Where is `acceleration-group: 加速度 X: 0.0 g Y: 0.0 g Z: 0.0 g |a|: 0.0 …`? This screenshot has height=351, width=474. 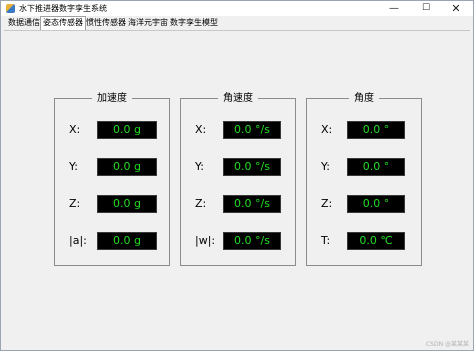
acceleration-group: 加速度 X: 0.0 g Y: 0.0 g Z: 0.0 g |a|: 0.0 … is located at coordinates (112, 179).